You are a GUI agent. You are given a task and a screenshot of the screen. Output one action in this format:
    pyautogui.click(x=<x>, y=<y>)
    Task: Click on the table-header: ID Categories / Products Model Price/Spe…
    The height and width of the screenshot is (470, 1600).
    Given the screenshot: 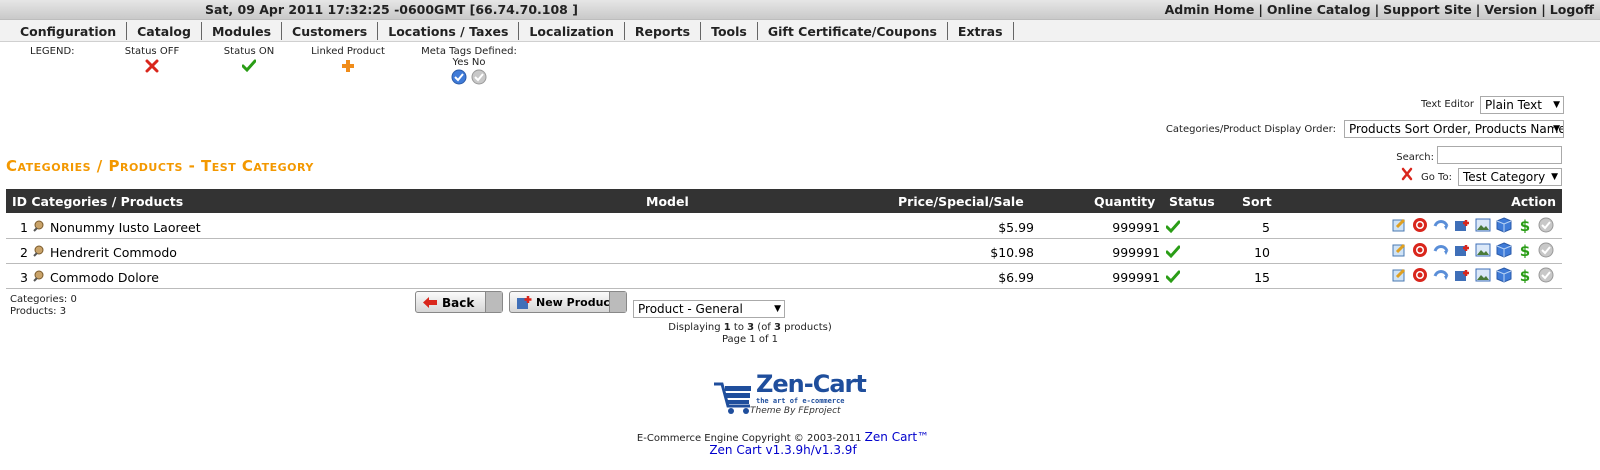 What is the action you would take?
    pyautogui.click(x=784, y=201)
    